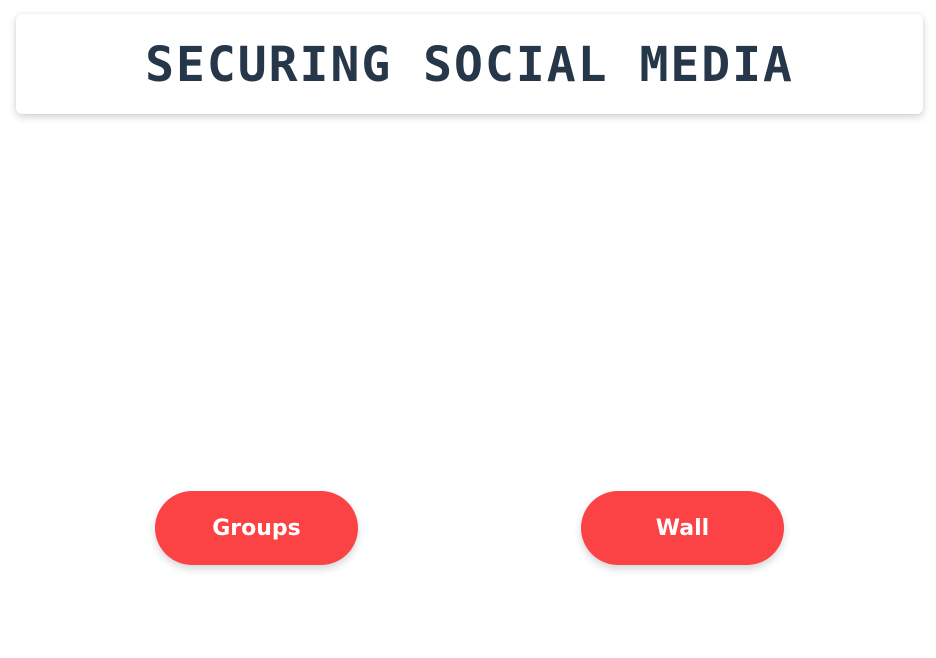 The height and width of the screenshot is (658, 936). Describe the element at coordinates (256, 528) in the screenshot. I see `groups-button: Groups` at that location.